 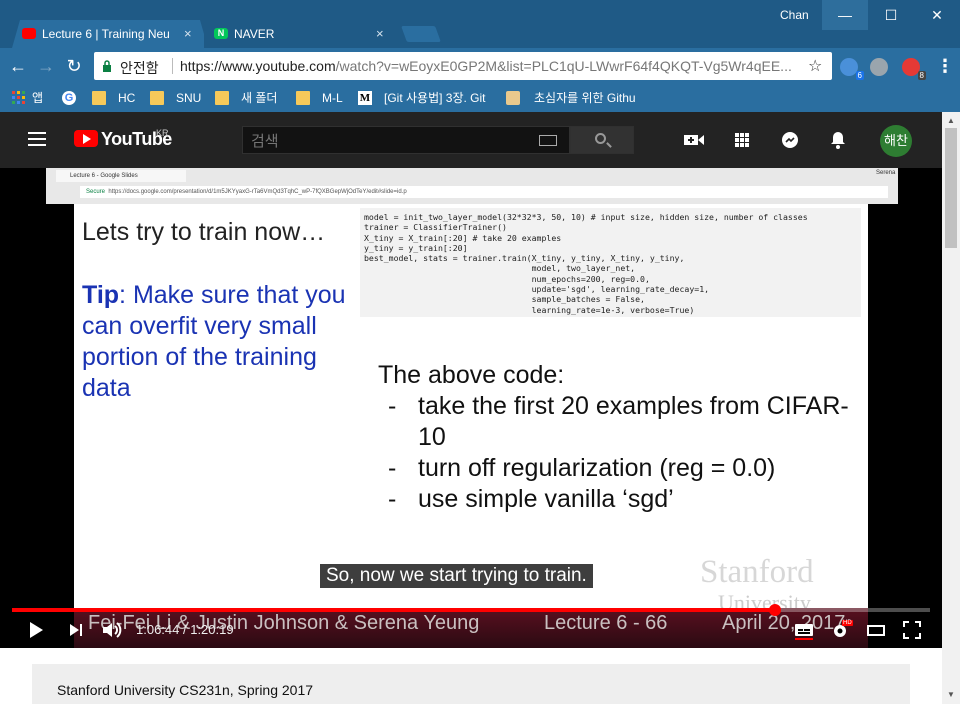 What do you see at coordinates (914, 69) in the screenshot?
I see `pocket-extension-icon: 8` at bounding box center [914, 69].